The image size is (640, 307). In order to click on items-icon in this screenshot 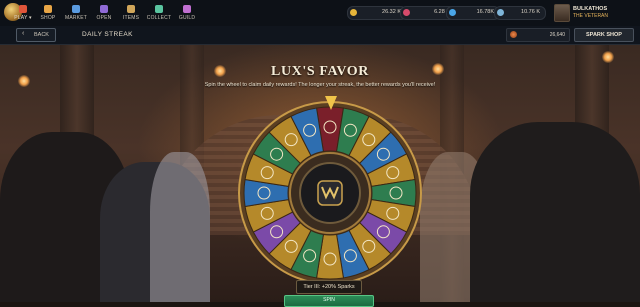, I will do `click(131, 9)`.